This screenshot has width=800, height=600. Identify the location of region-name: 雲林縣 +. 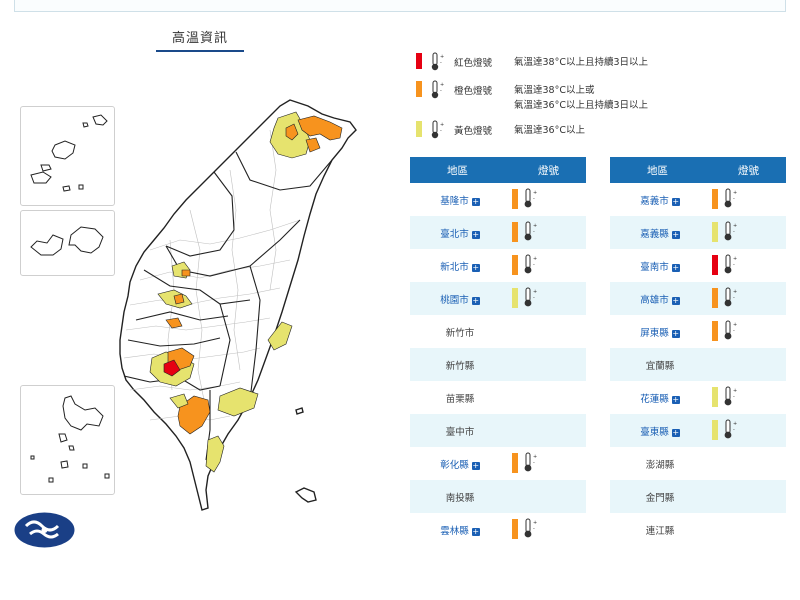
(460, 530).